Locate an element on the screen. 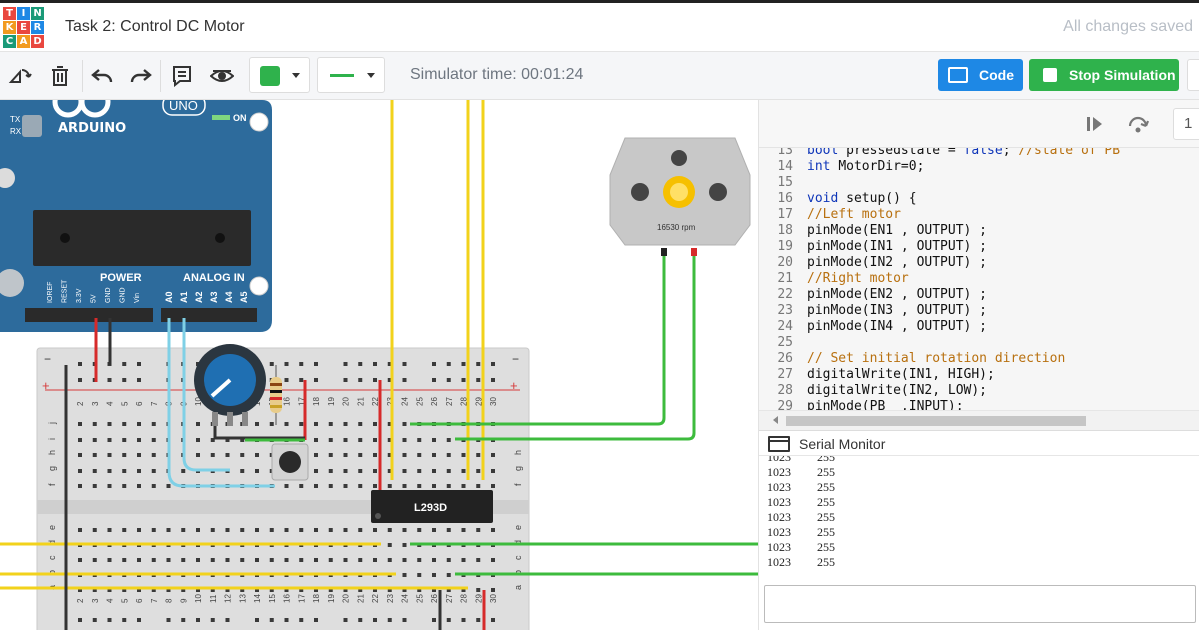  horizontal-scrollbar is located at coordinates (979, 420).